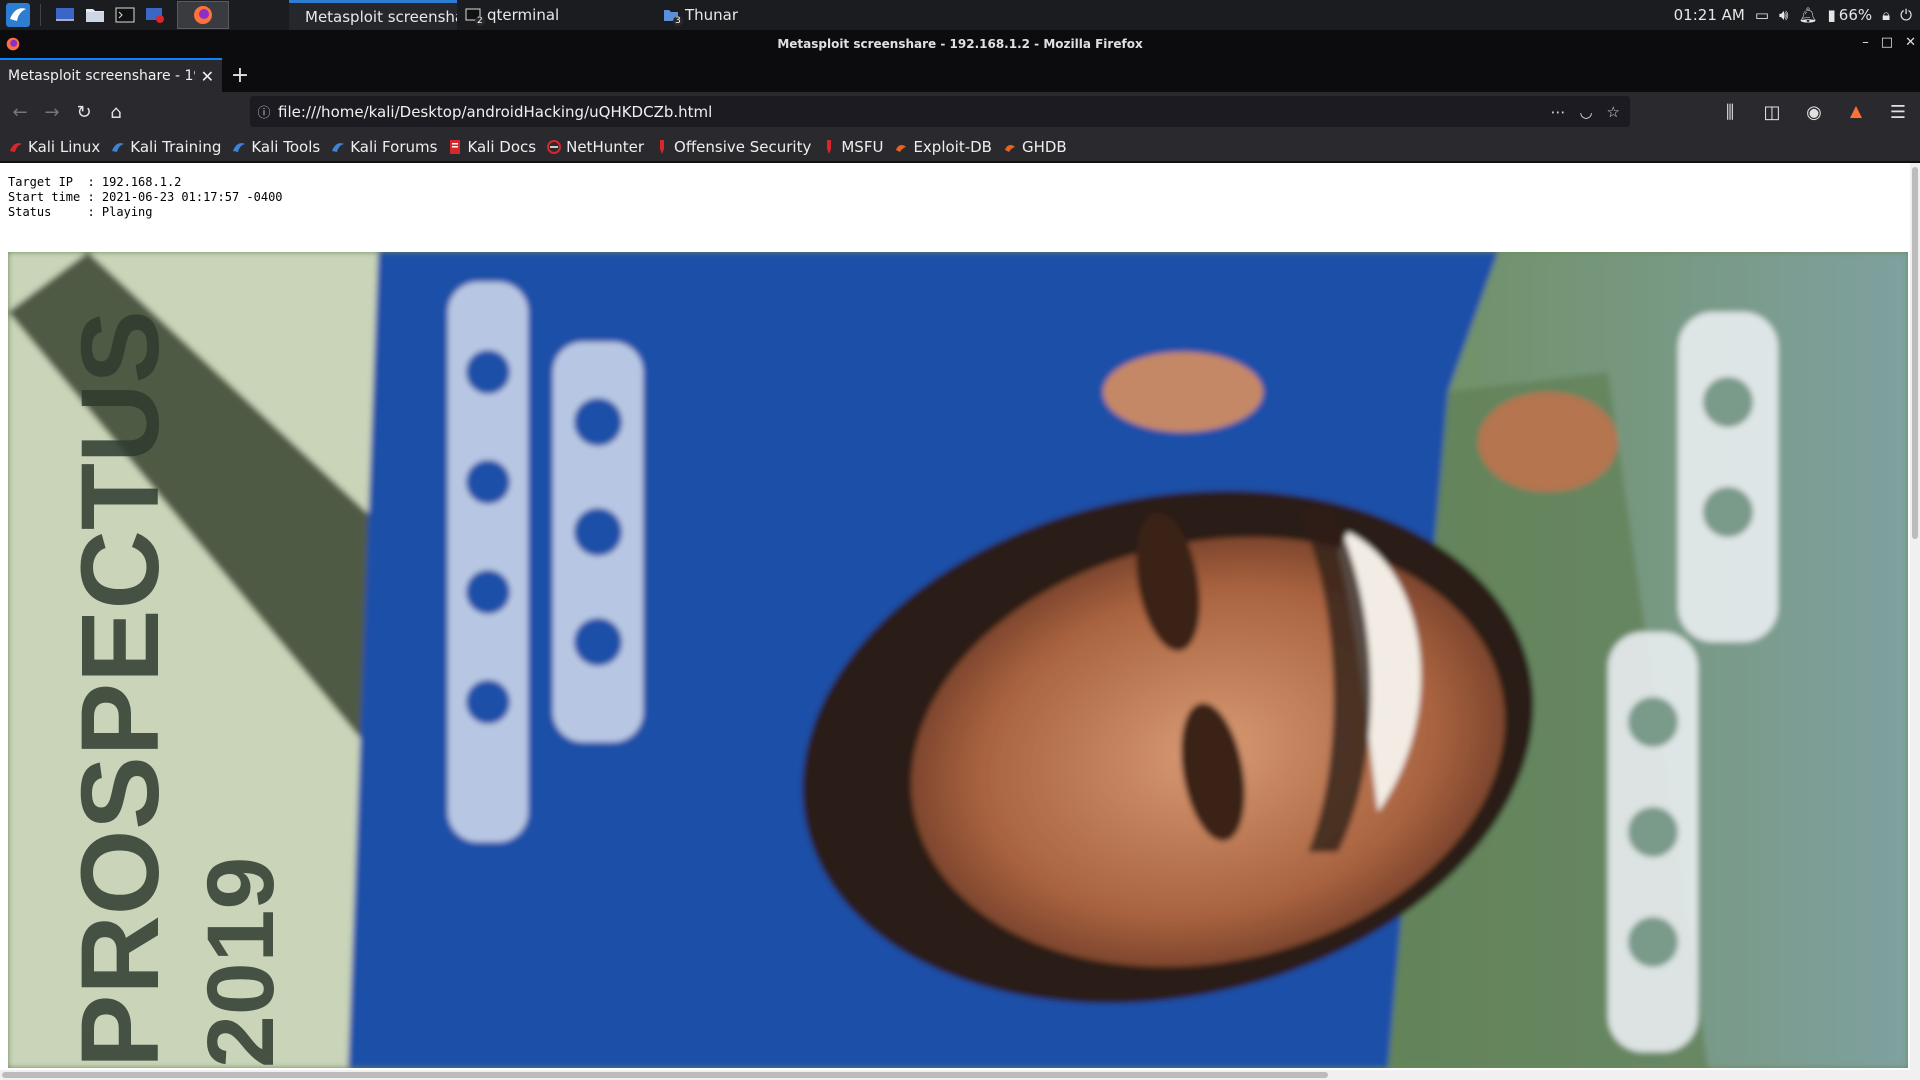 Image resolution: width=1920 pixels, height=1080 pixels. I want to click on reload-icon: ↻, so click(84, 112).